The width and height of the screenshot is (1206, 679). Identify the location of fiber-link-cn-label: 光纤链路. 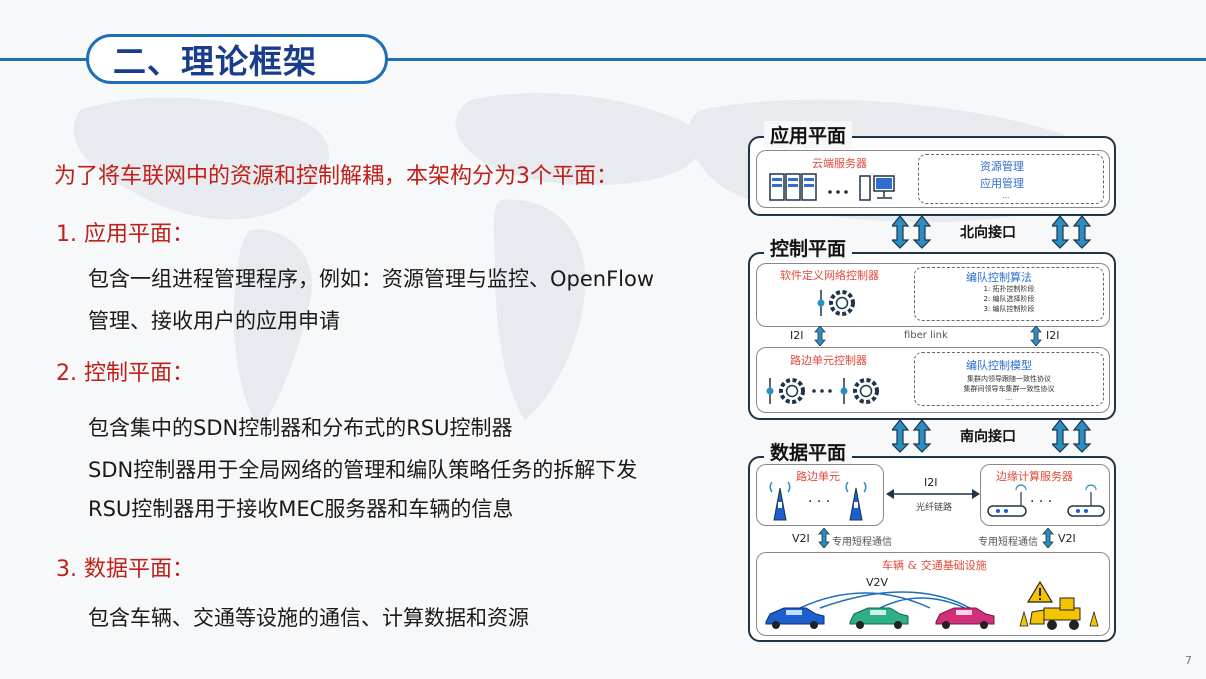
(933, 508).